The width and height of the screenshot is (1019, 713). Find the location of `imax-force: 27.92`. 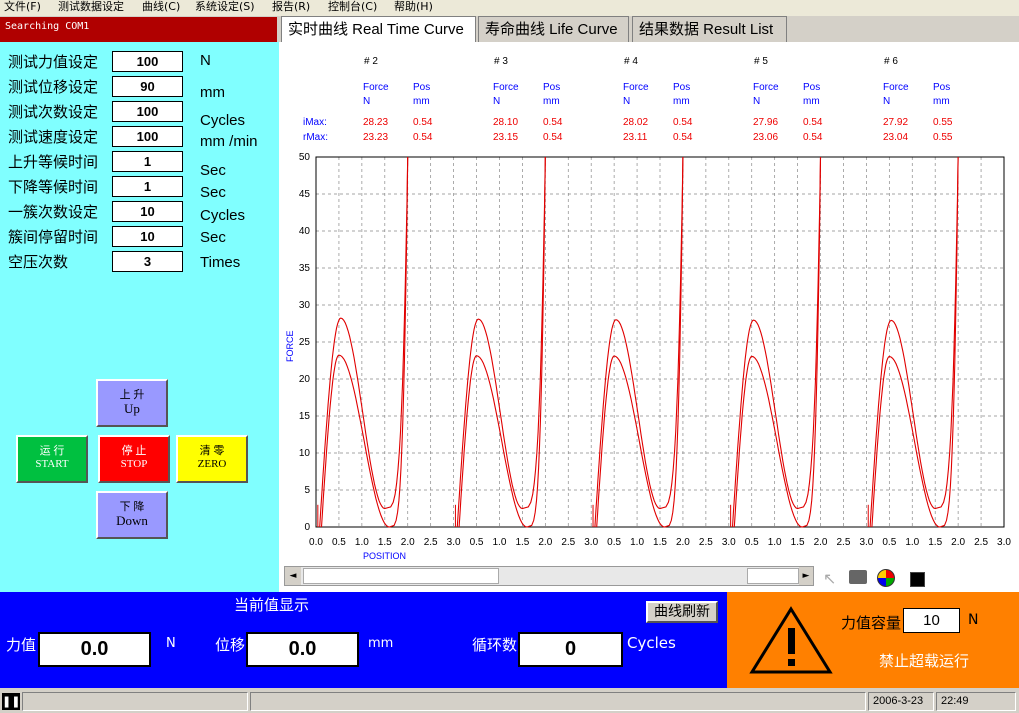

imax-force: 27.92 is located at coordinates (895, 122).